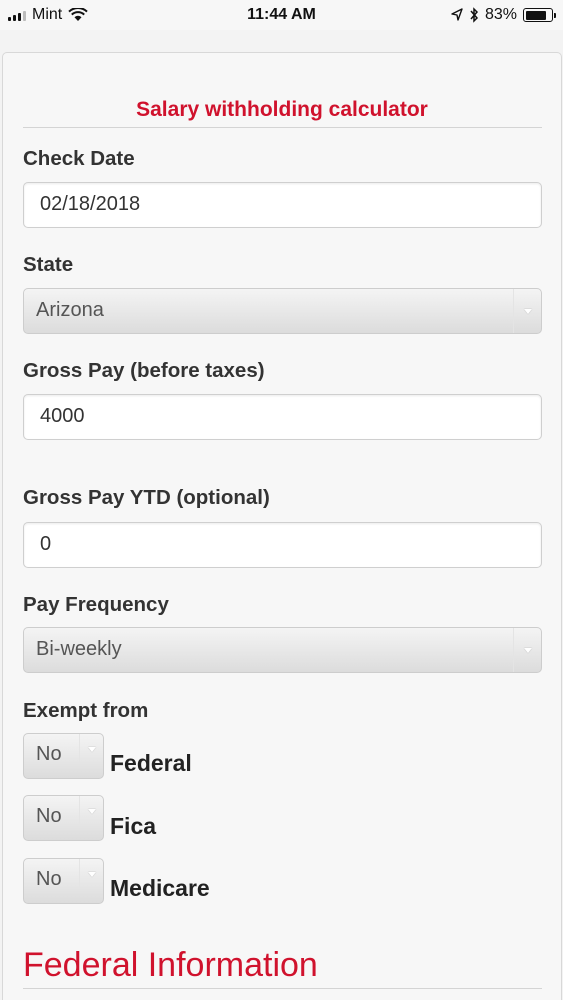  Describe the element at coordinates (474, 15) in the screenshot. I see `bluetooth-icon` at that location.